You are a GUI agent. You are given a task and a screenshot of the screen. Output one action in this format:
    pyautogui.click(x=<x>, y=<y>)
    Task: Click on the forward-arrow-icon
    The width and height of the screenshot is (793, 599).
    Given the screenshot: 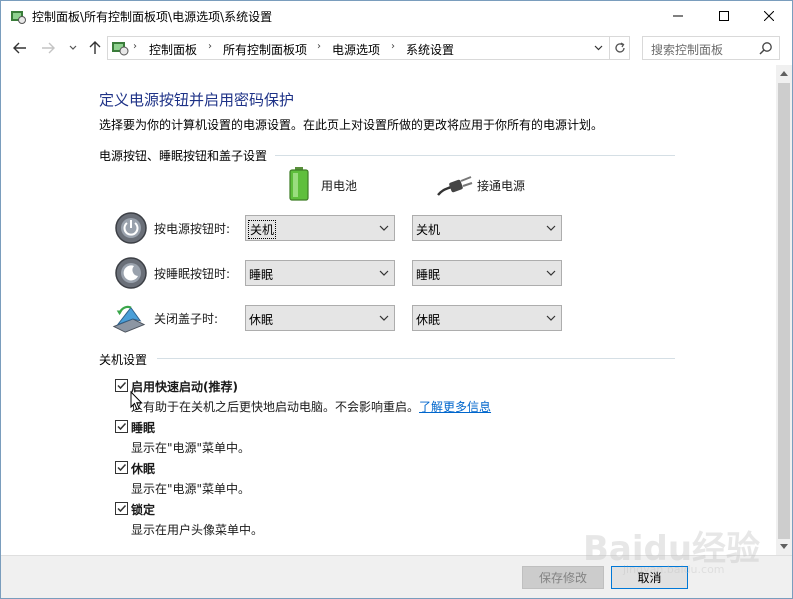 What is the action you would take?
    pyautogui.click(x=48, y=48)
    